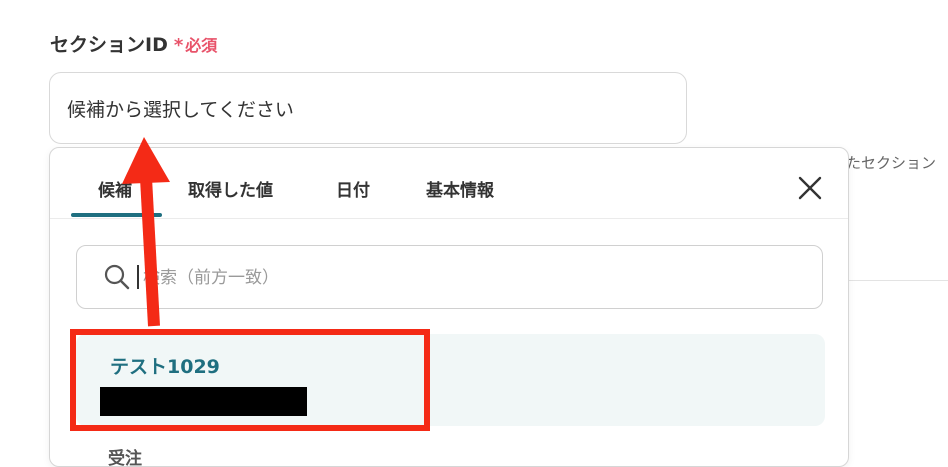  Describe the element at coordinates (353, 188) in the screenshot. I see `tab-date: 日付` at that location.